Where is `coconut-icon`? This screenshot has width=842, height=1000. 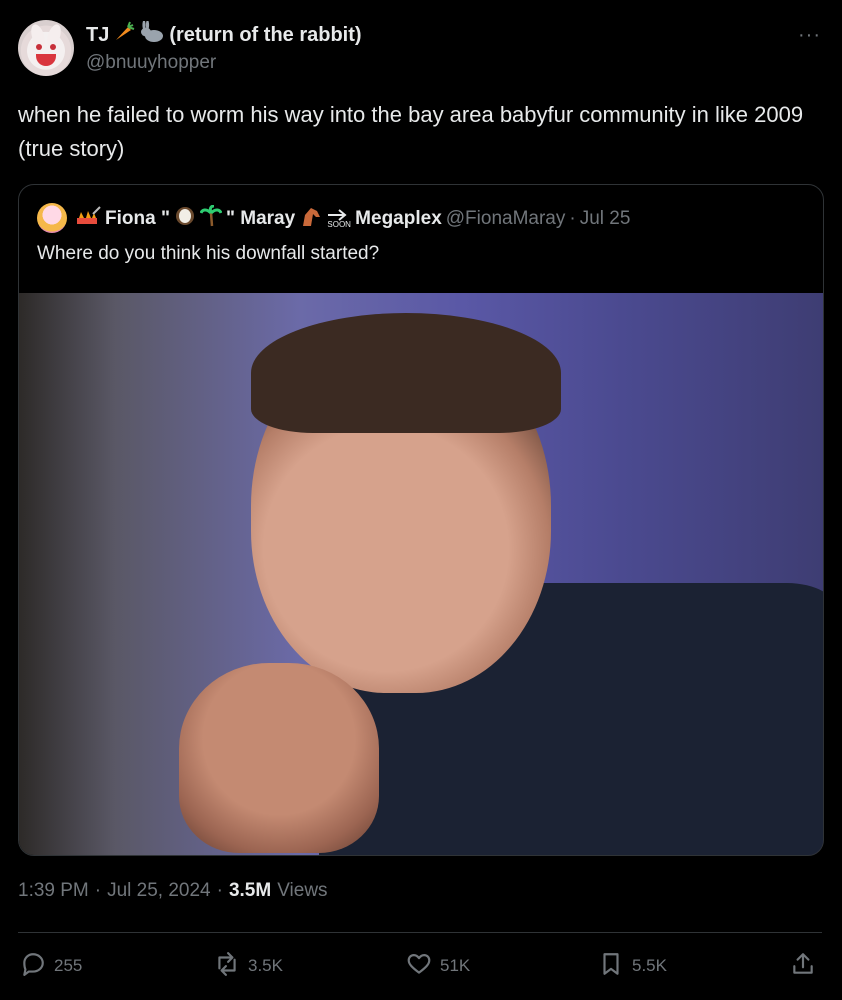
coconut-icon is located at coordinates (185, 219).